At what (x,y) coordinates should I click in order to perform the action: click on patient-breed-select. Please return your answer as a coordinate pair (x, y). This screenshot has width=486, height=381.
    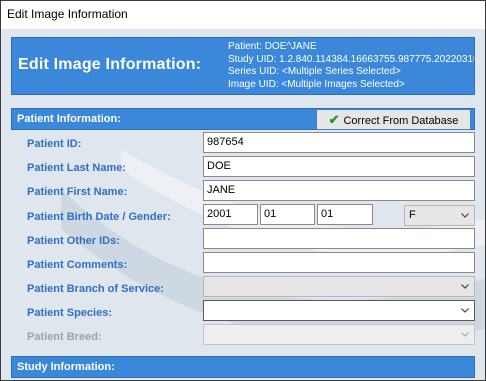
    Looking at the image, I should click on (339, 334).